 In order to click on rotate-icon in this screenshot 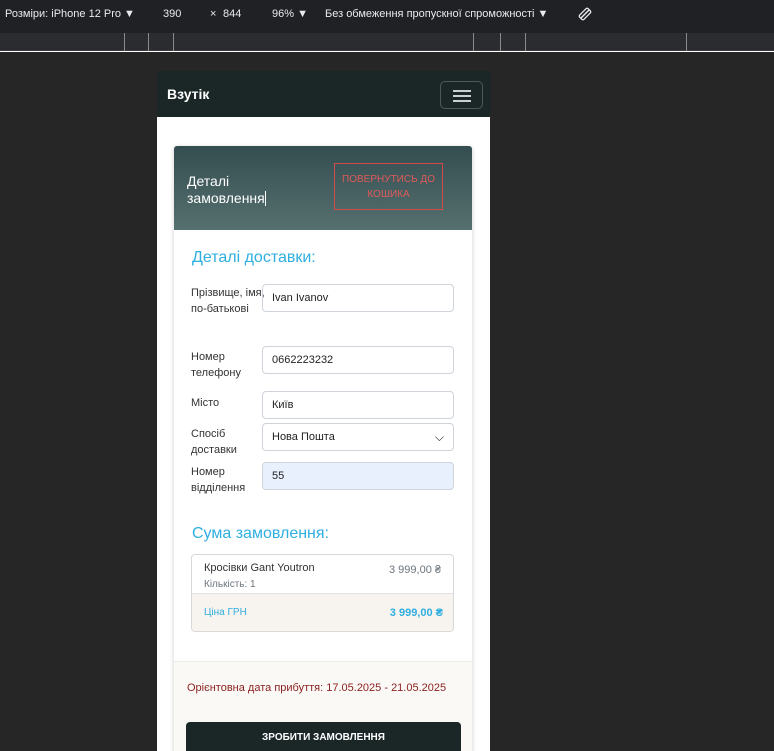, I will do `click(585, 15)`.